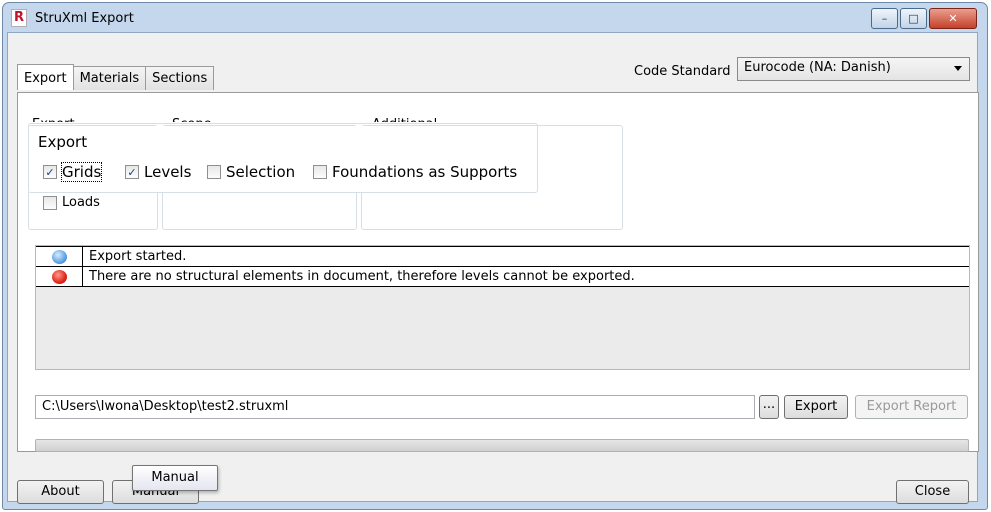  What do you see at coordinates (192, 119) in the screenshot?
I see `group-box-scope-title: Scope` at bounding box center [192, 119].